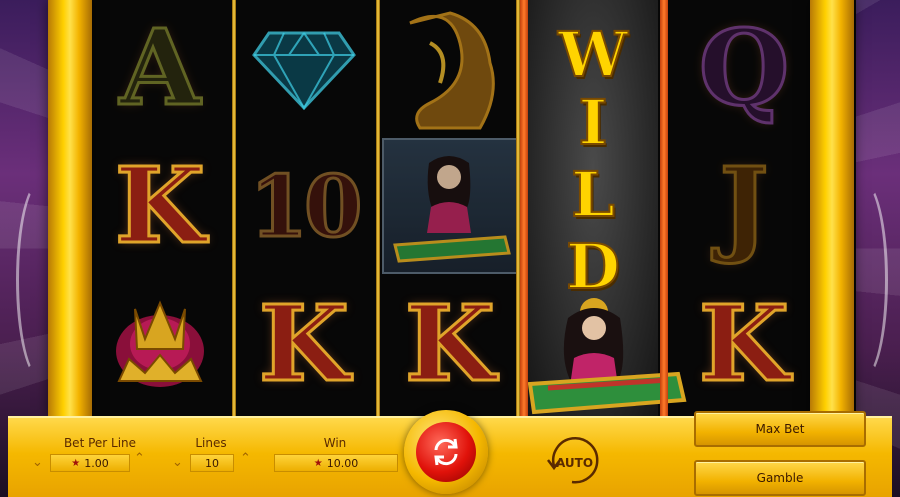  I want to click on symbol-genie, so click(450, 206).